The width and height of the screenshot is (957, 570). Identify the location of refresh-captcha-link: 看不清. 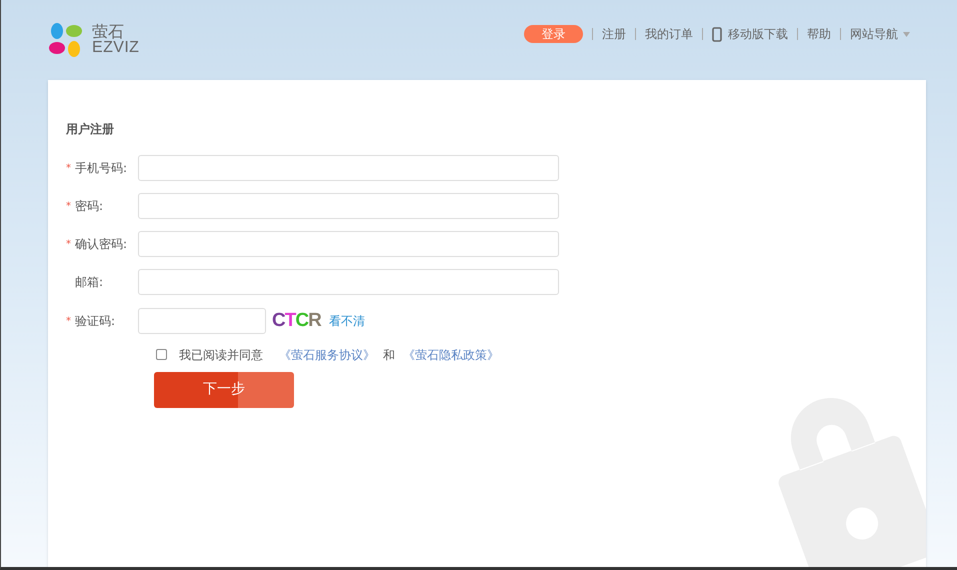
(346, 321).